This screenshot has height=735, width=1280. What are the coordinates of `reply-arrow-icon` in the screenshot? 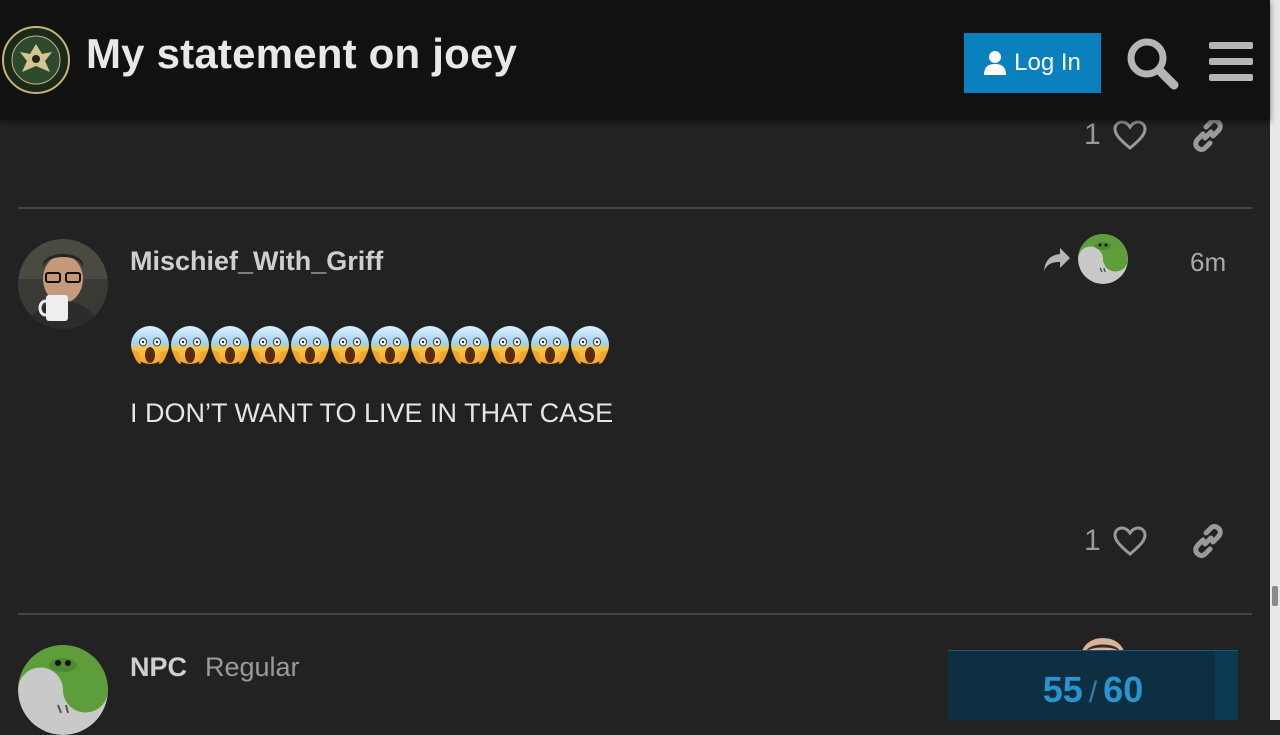 It's located at (1057, 260).